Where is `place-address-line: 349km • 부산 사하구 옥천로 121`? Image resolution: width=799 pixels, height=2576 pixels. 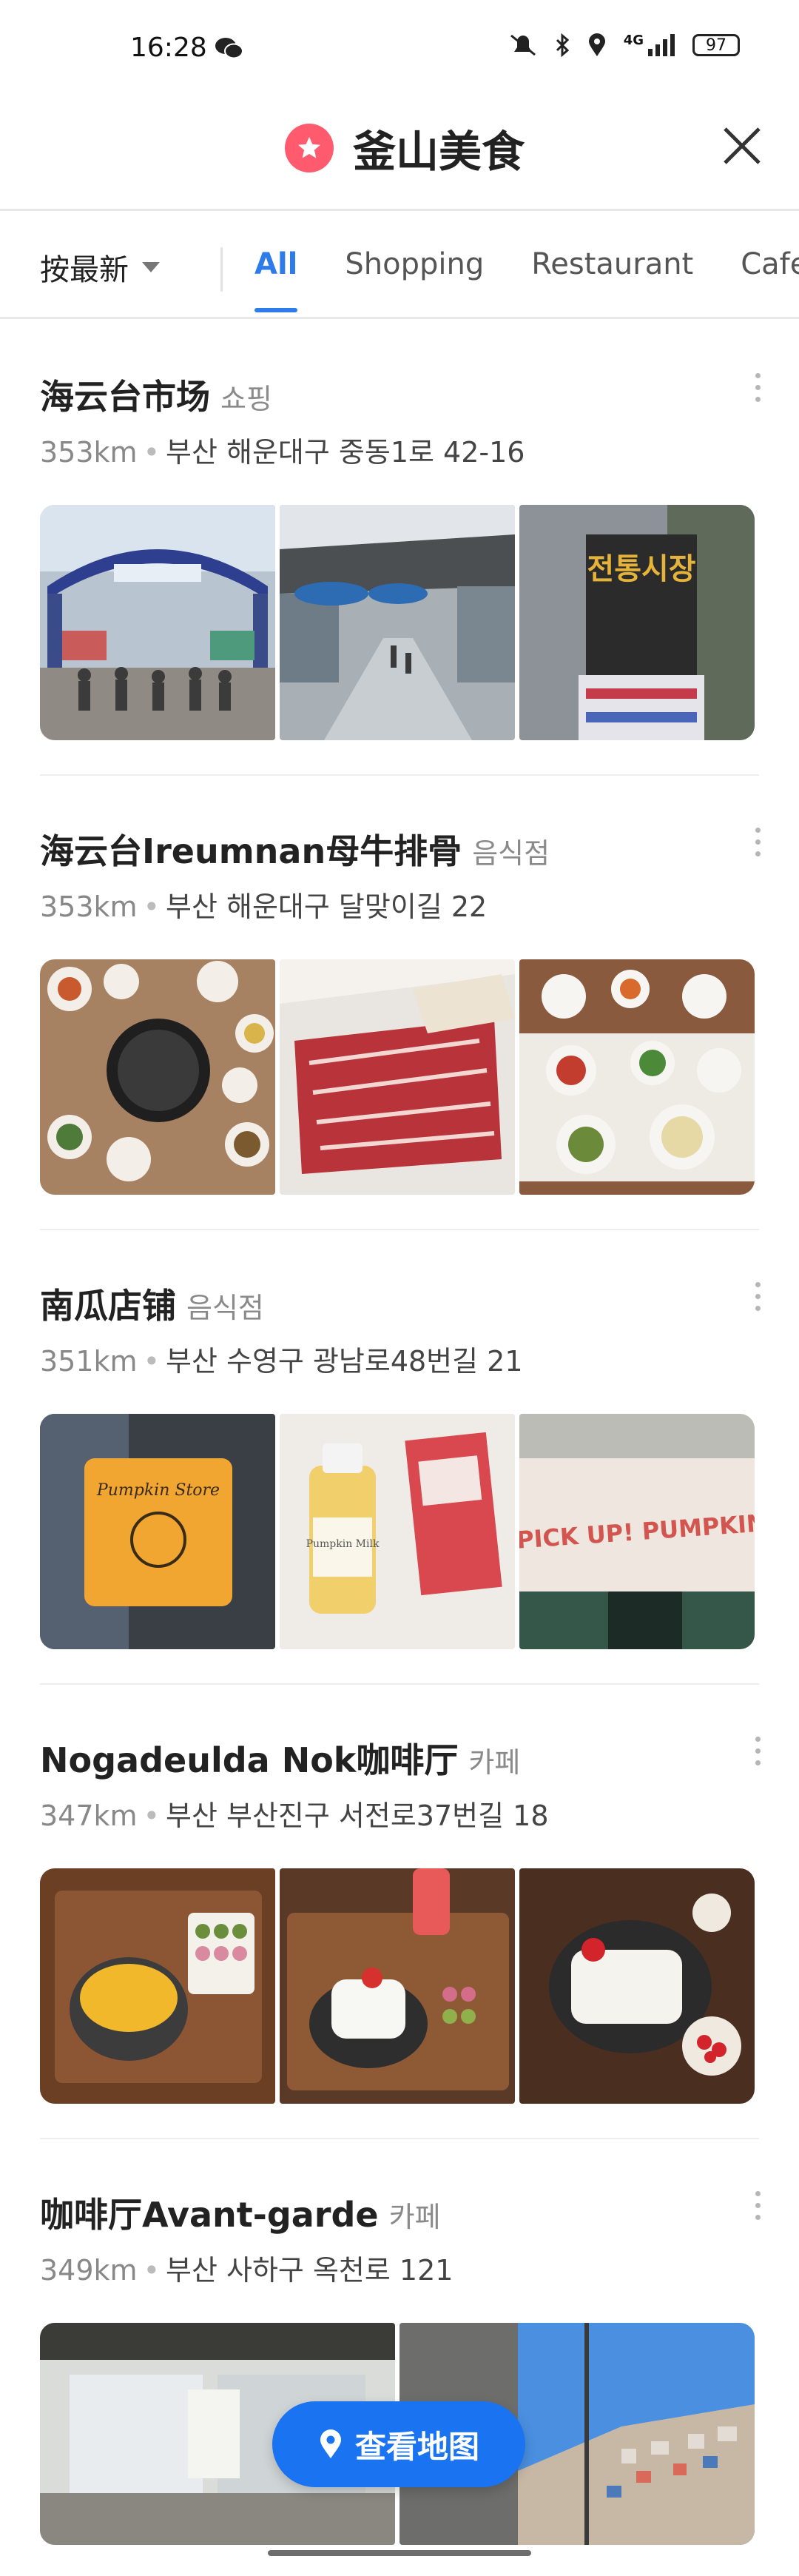
place-address-line: 349km • 부산 사하구 옥천로 121 is located at coordinates (247, 2270).